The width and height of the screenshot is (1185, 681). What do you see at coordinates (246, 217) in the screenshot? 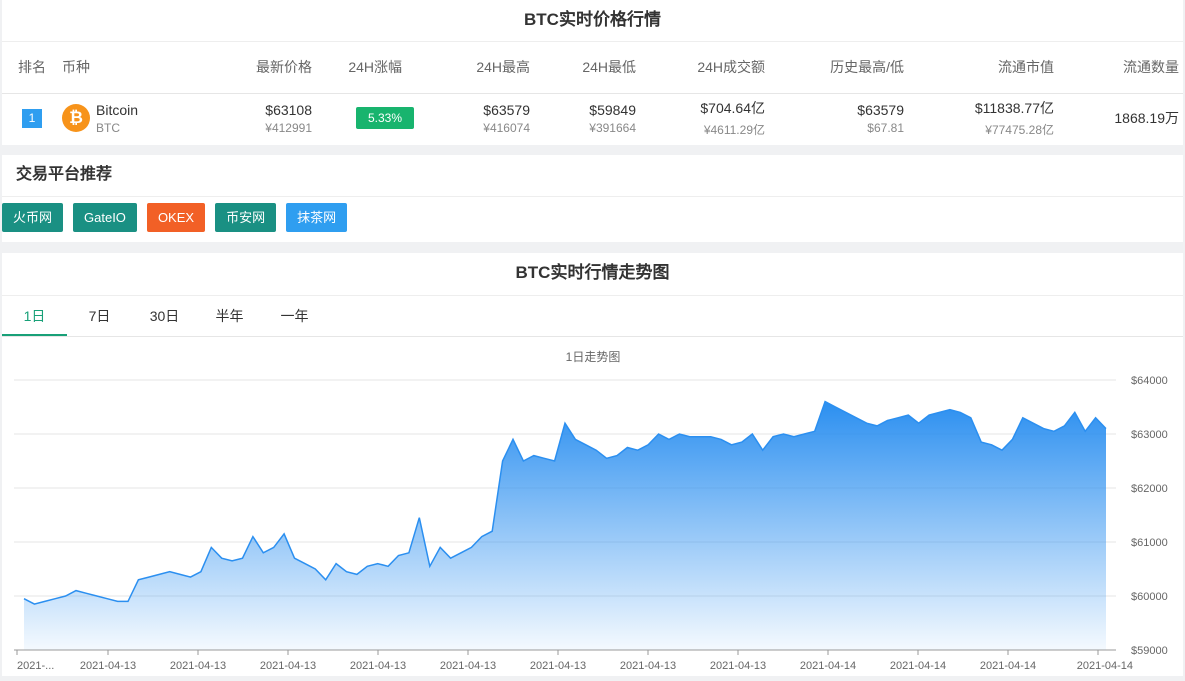
I see `exchange-button-3: 币安网` at bounding box center [246, 217].